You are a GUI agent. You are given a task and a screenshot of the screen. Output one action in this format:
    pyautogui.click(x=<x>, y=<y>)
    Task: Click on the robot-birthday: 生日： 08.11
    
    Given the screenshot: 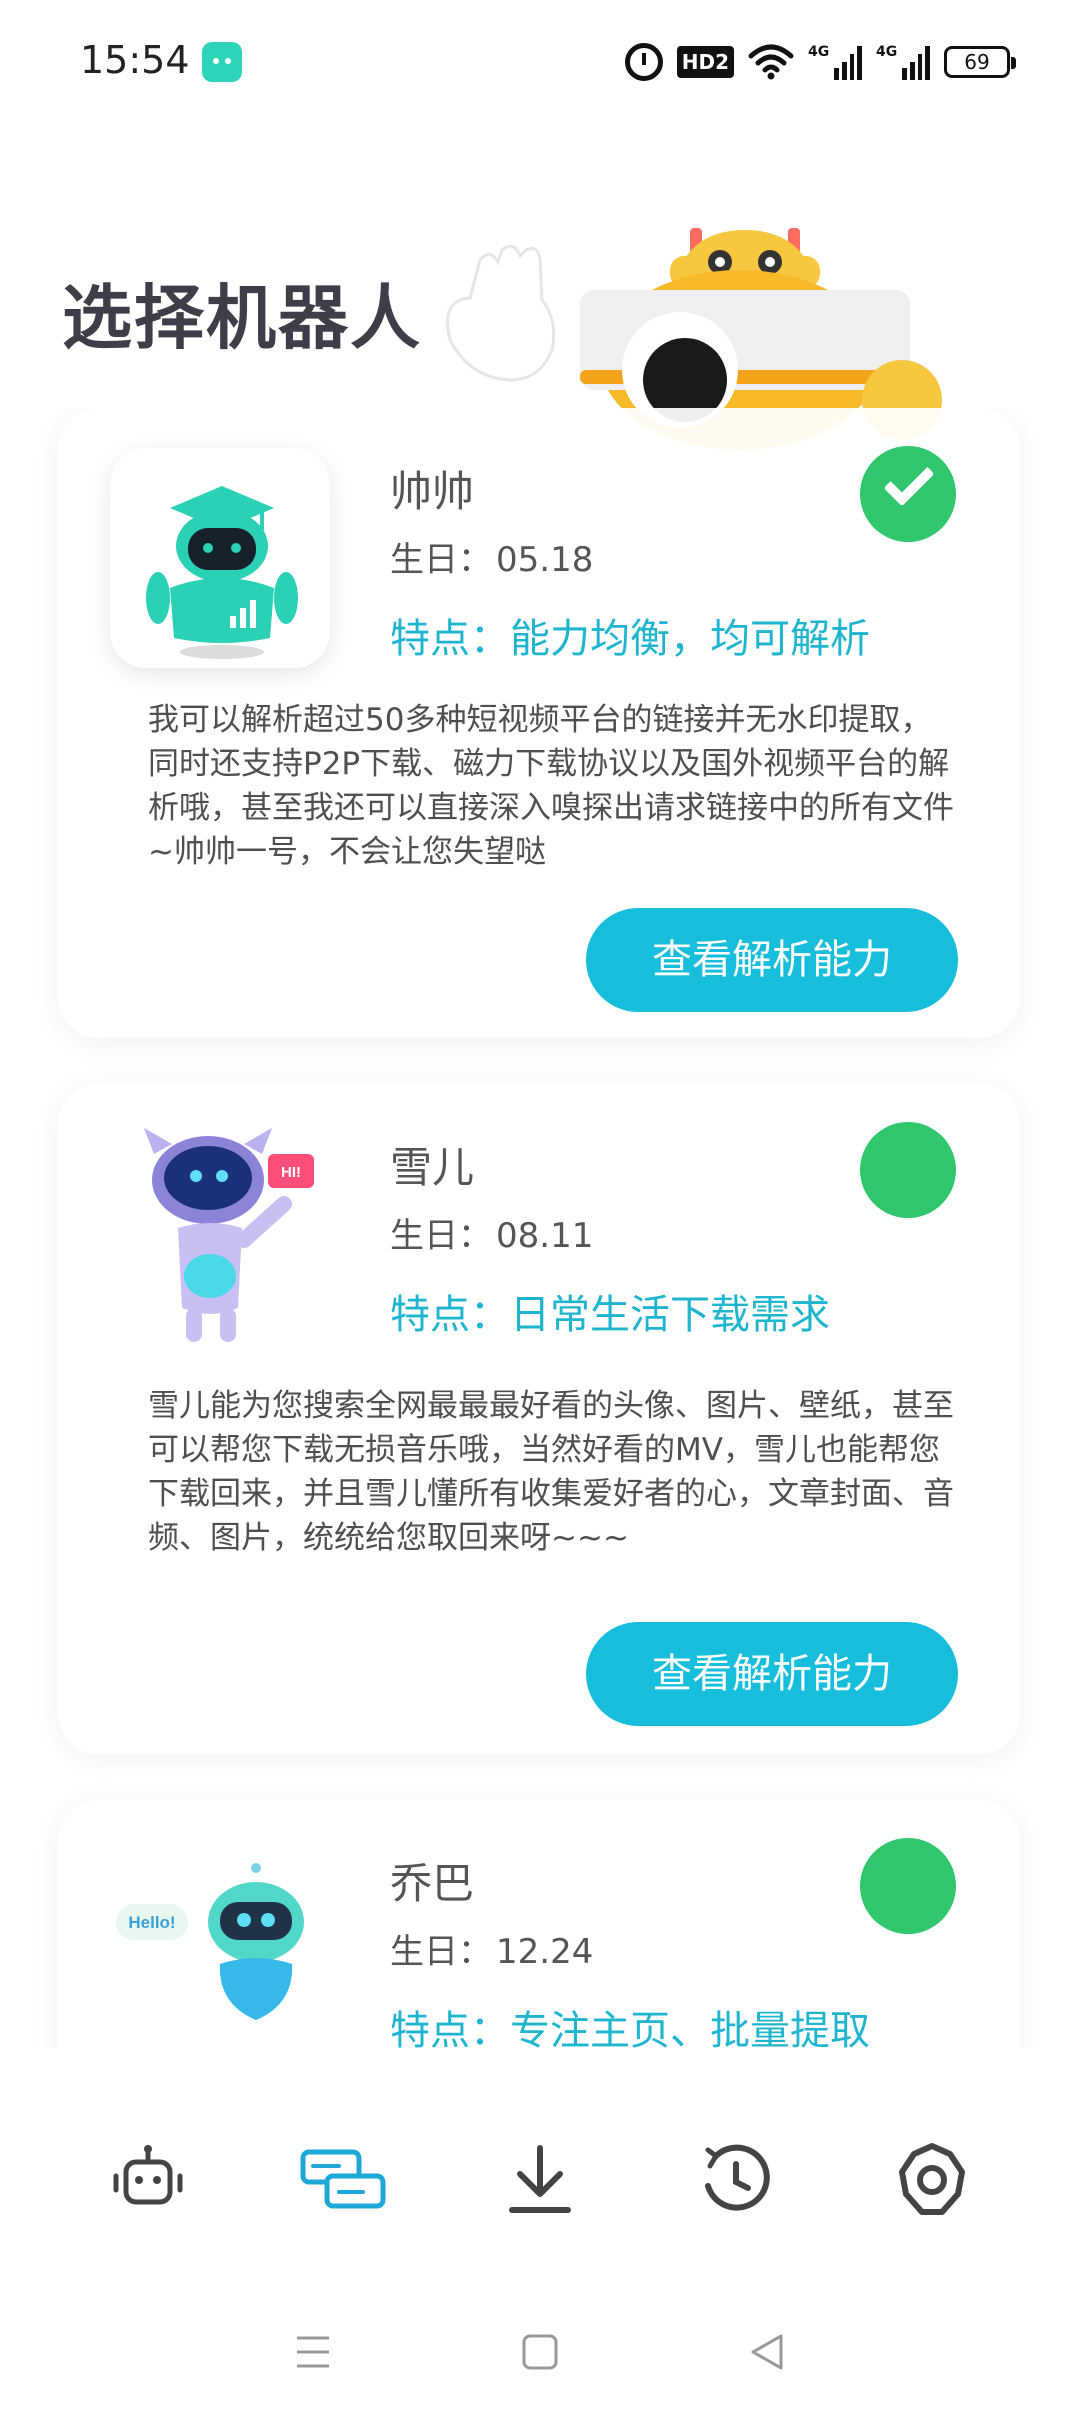 What is the action you would take?
    pyautogui.click(x=492, y=1236)
    